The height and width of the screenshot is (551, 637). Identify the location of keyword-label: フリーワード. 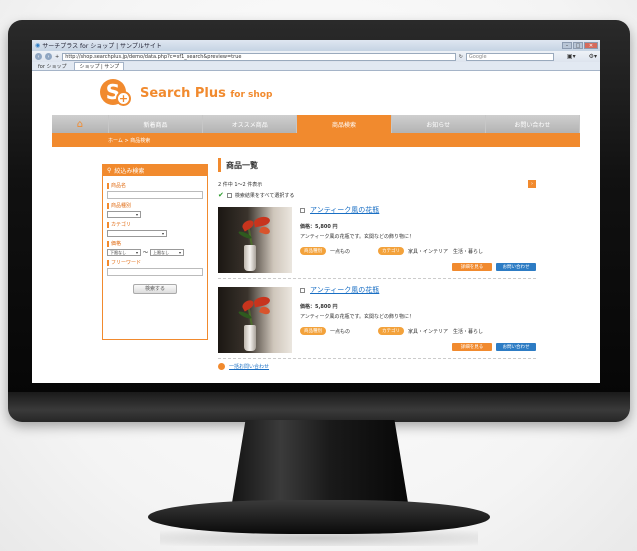
(155, 263).